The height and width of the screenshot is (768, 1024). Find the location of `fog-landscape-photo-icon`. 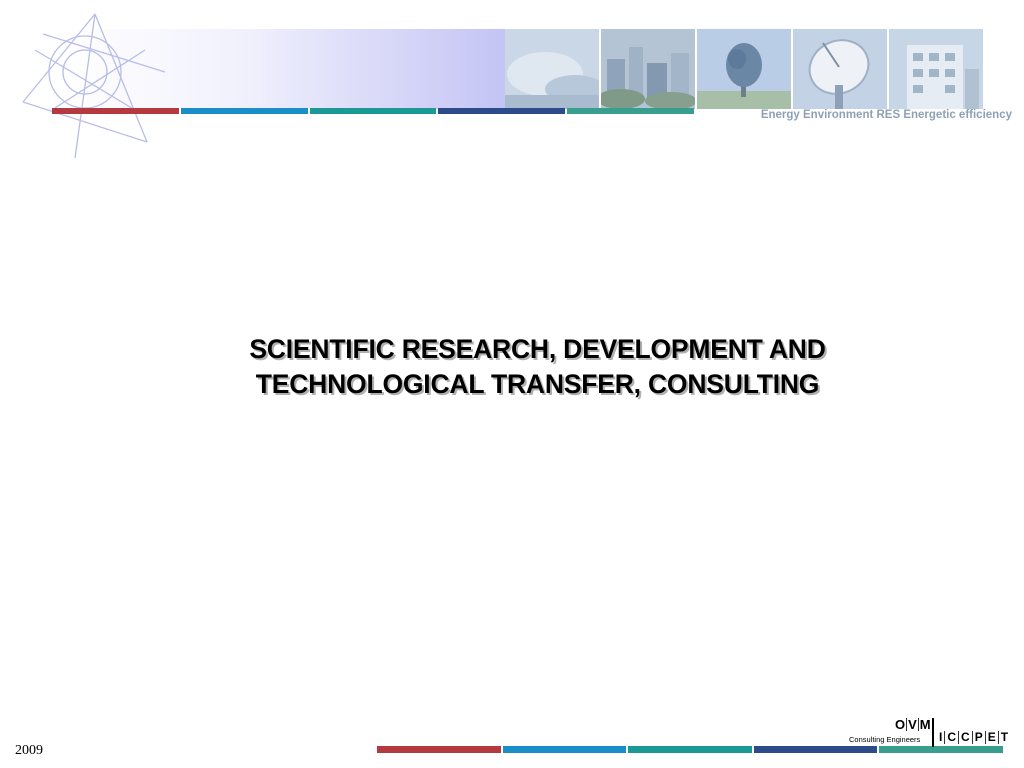

fog-landscape-photo-icon is located at coordinates (552, 69).